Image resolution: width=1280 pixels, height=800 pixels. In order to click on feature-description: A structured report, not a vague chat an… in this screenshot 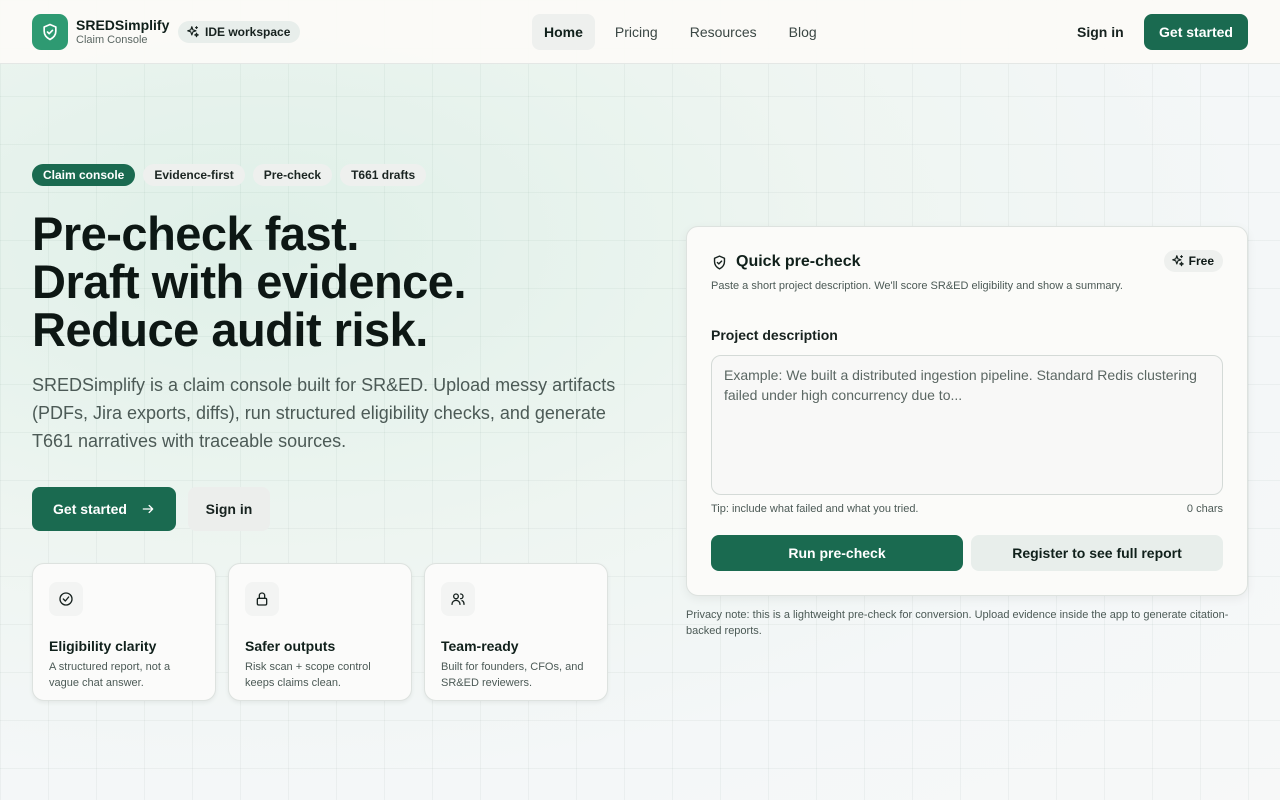, I will do `click(110, 675)`.